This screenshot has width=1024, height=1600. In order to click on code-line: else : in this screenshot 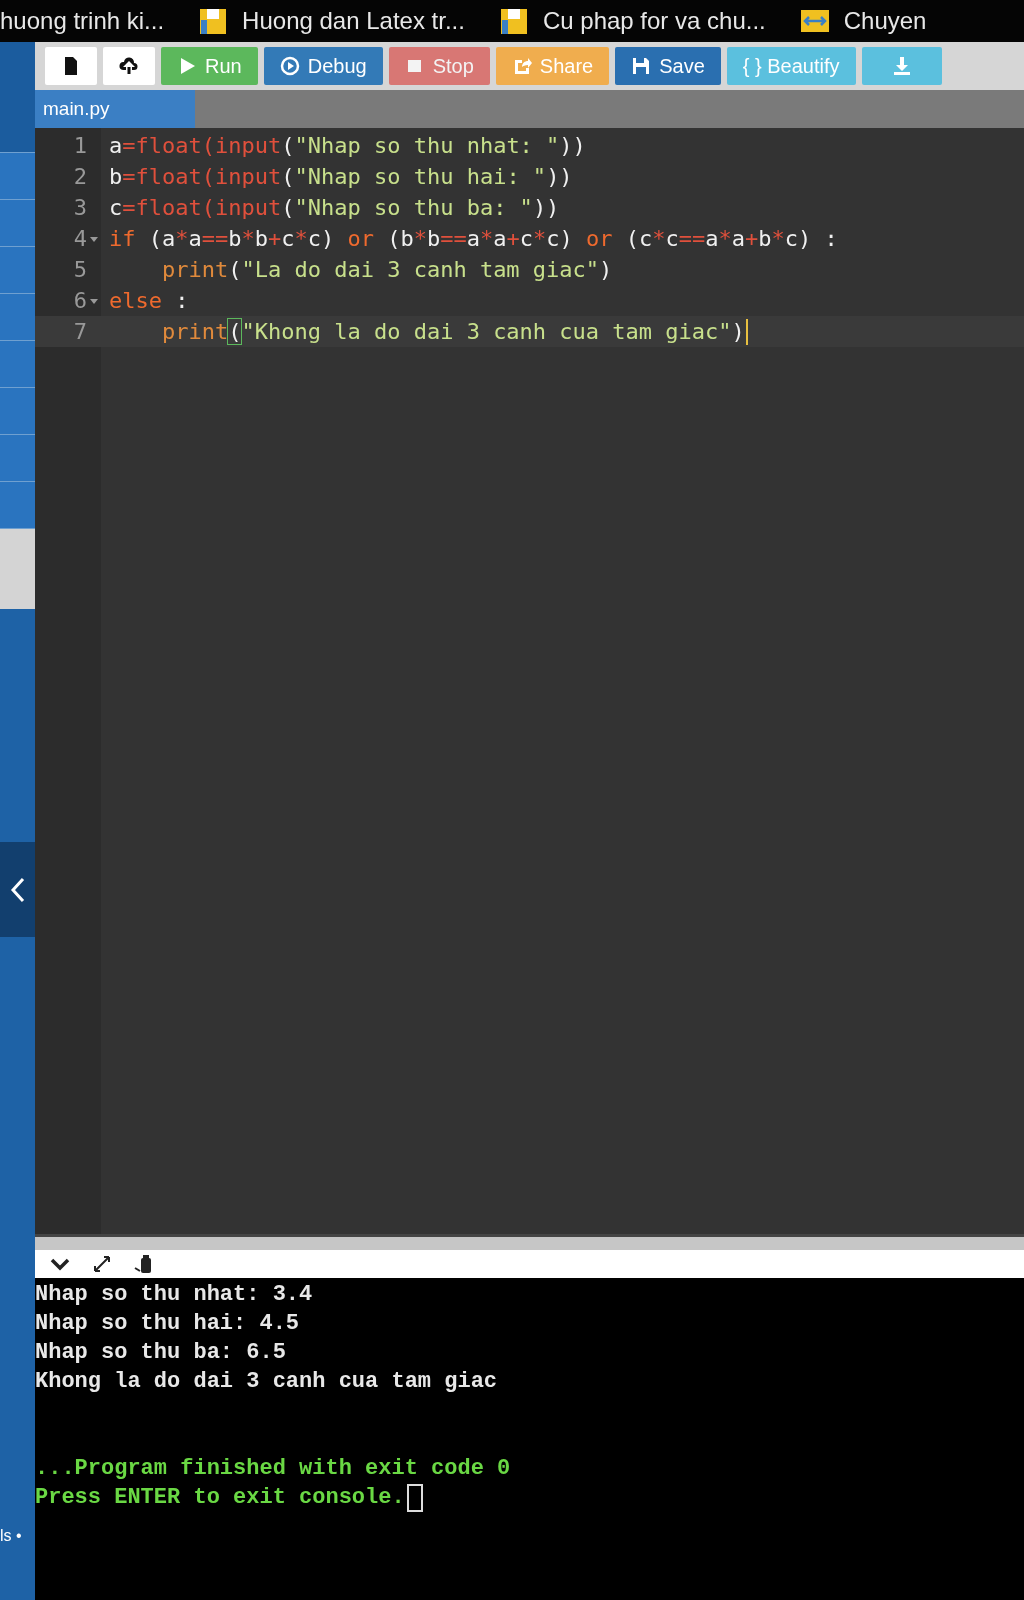, I will do `click(149, 300)`.